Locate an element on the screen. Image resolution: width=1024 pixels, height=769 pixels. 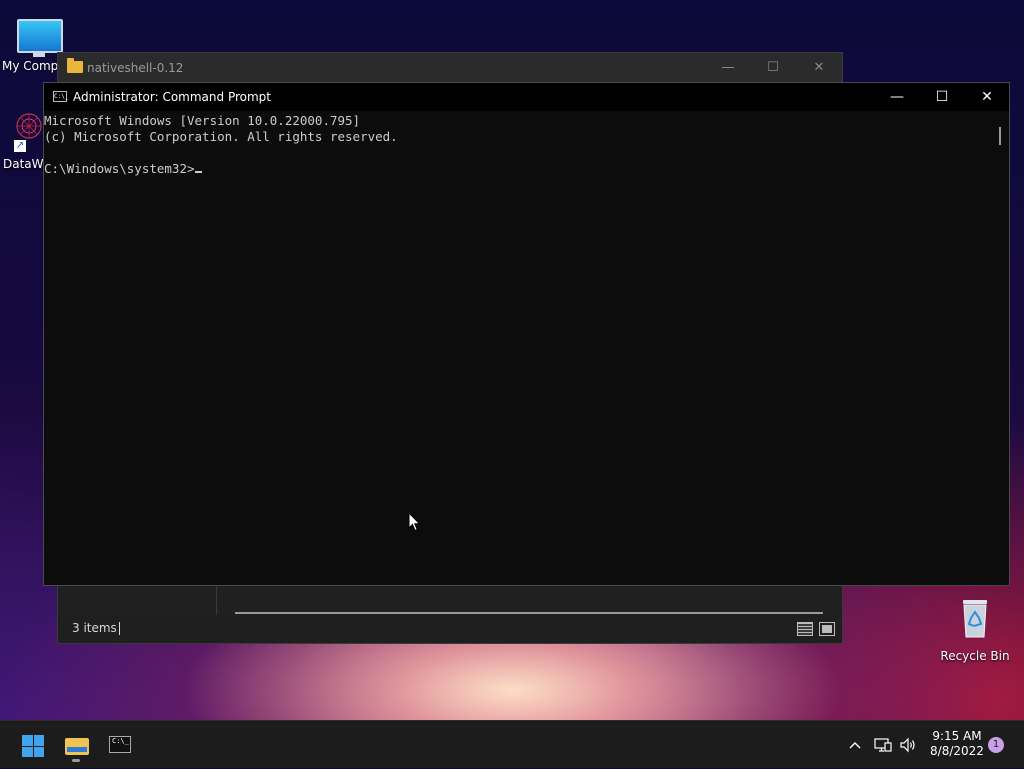
network-icon is located at coordinates (883, 745).